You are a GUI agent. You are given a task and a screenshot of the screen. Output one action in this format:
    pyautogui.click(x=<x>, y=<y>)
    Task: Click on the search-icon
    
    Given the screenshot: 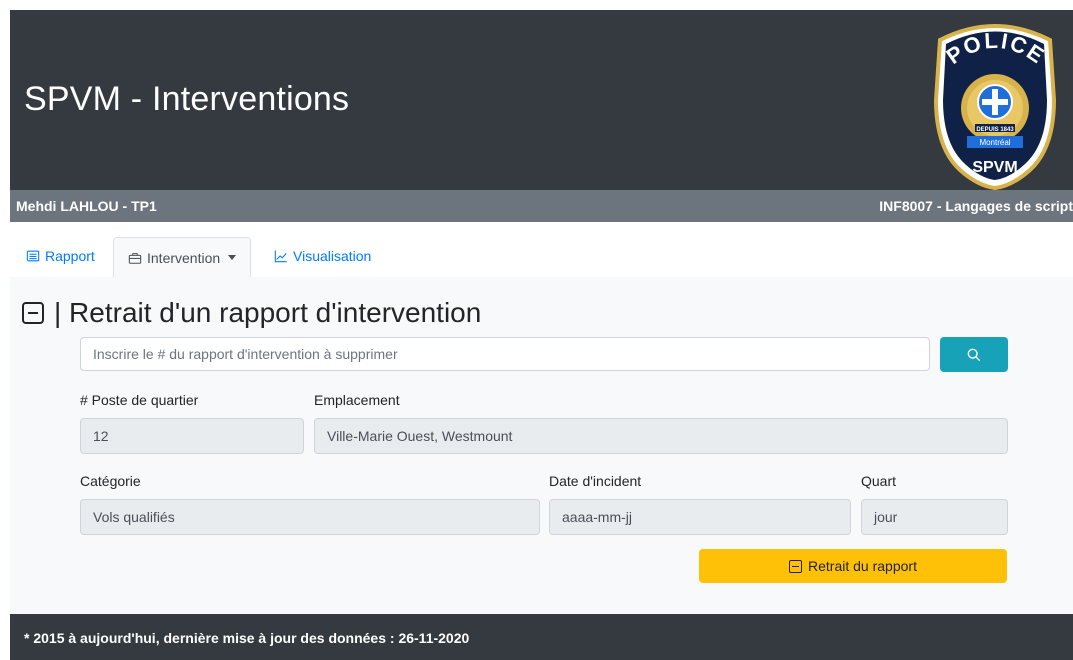 What is the action you would take?
    pyautogui.click(x=974, y=354)
    